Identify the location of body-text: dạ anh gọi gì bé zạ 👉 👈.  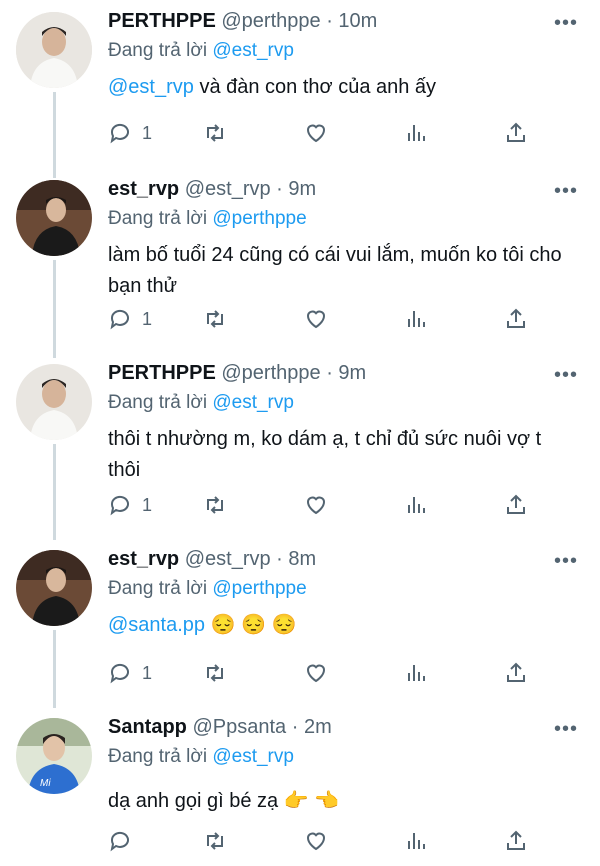
(224, 801).